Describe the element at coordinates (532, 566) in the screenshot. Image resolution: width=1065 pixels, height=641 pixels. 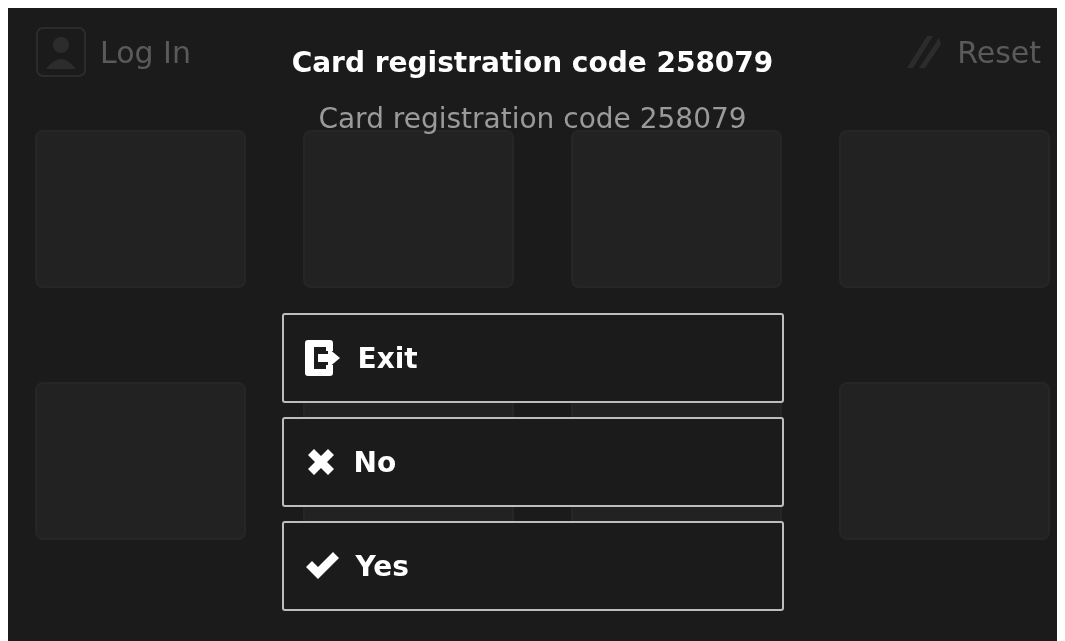
I see `yes-button: Yes` at that location.